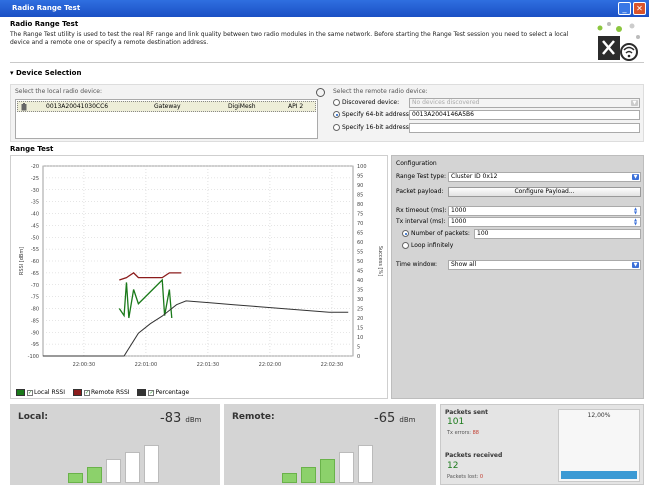 The image size is (649, 485). What do you see at coordinates (360, 224) in the screenshot?
I see `y-right-tick-label: 70` at bounding box center [360, 224].